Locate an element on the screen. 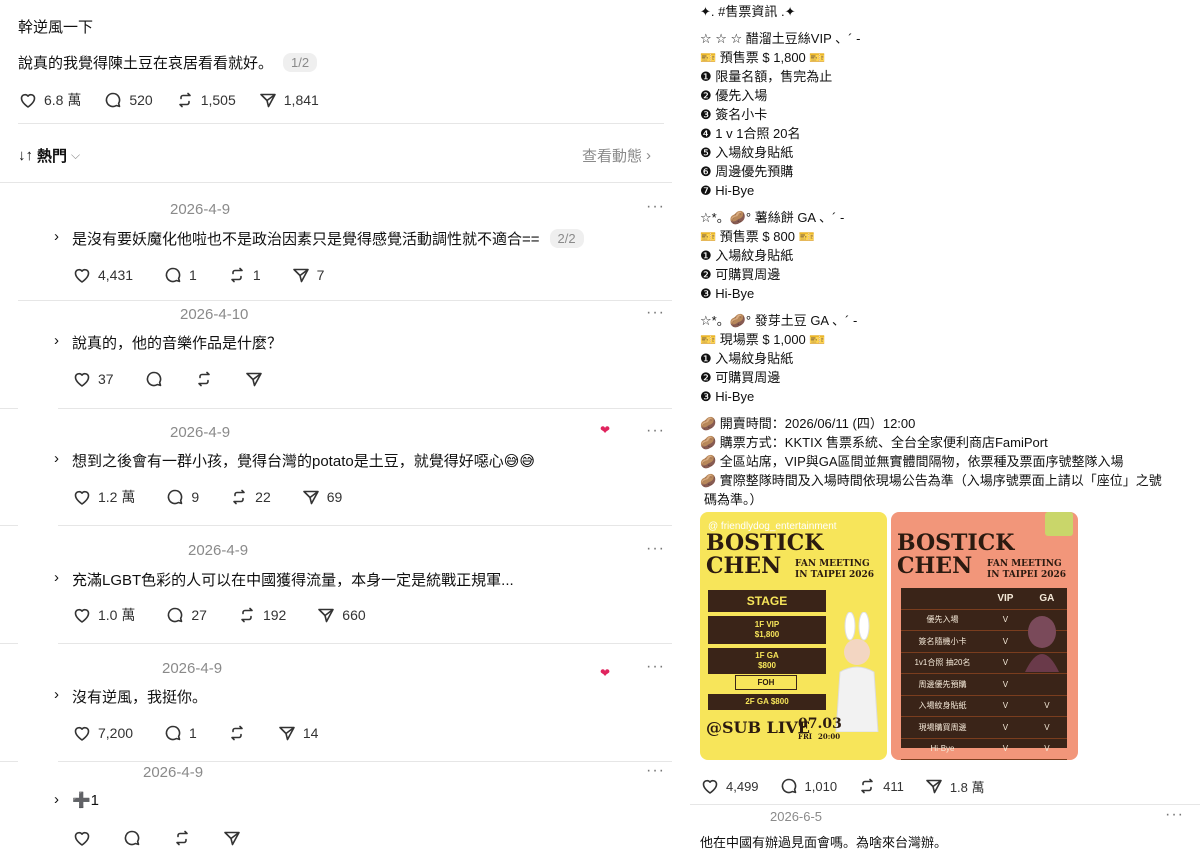 The image size is (1200, 861). row-label: 入場紋身貼紙 is located at coordinates (942, 706).